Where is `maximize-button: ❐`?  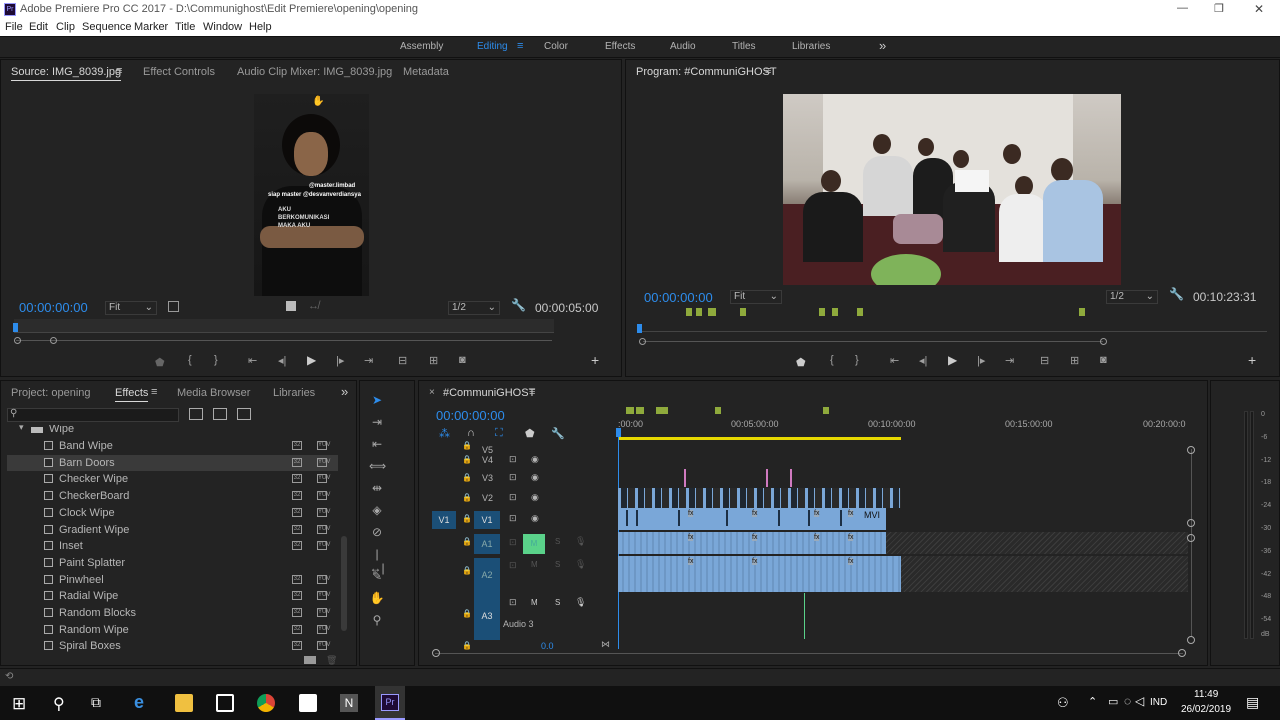 maximize-button: ❐ is located at coordinates (1219, 8).